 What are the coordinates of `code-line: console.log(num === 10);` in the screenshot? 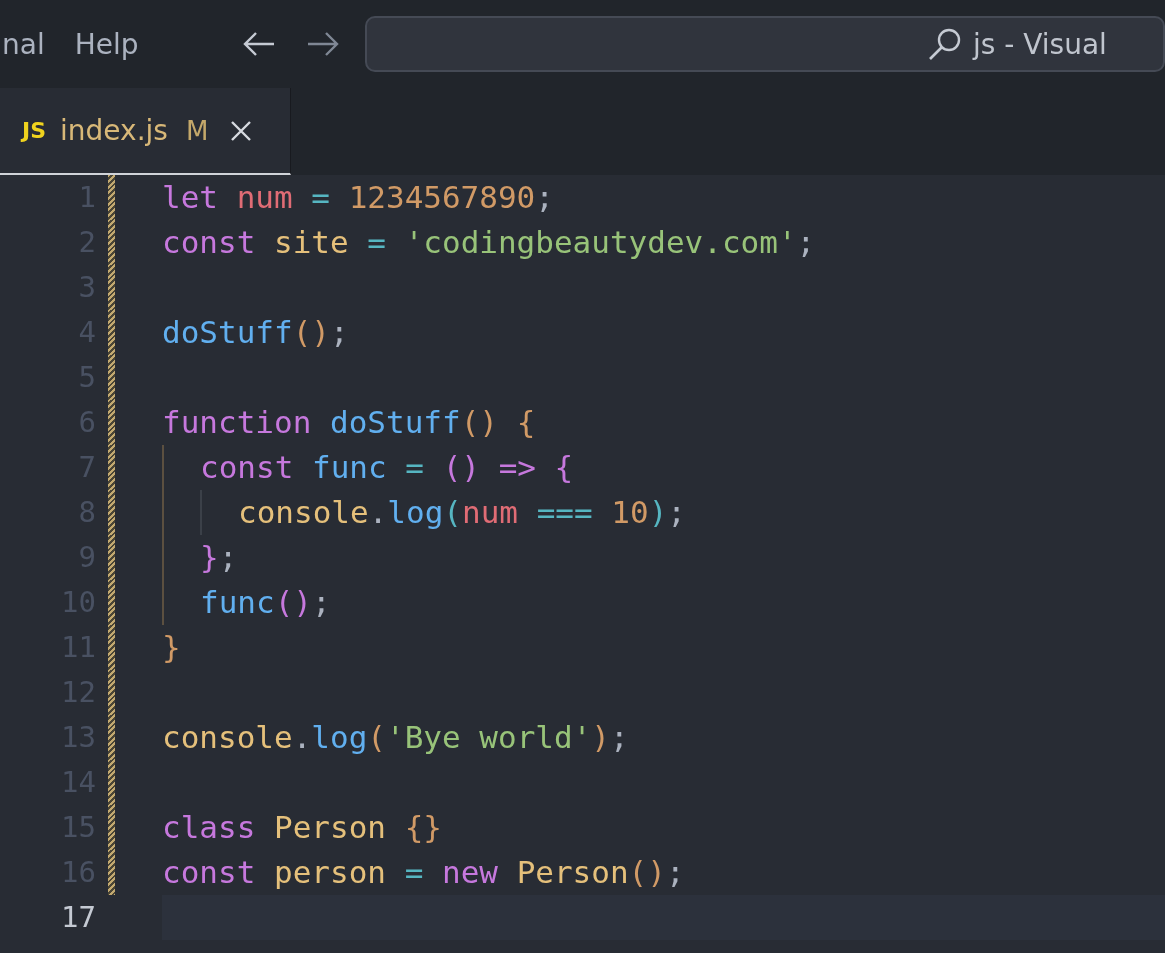 It's located at (462, 512).